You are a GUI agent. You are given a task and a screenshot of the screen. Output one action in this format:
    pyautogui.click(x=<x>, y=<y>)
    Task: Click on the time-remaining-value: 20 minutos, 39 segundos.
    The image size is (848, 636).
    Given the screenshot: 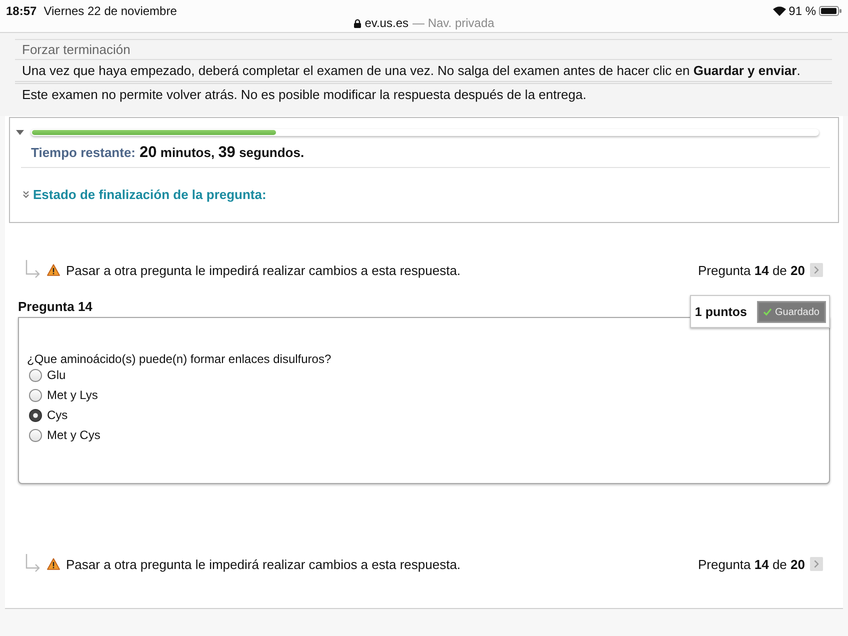 What is the action you would take?
    pyautogui.click(x=222, y=153)
    